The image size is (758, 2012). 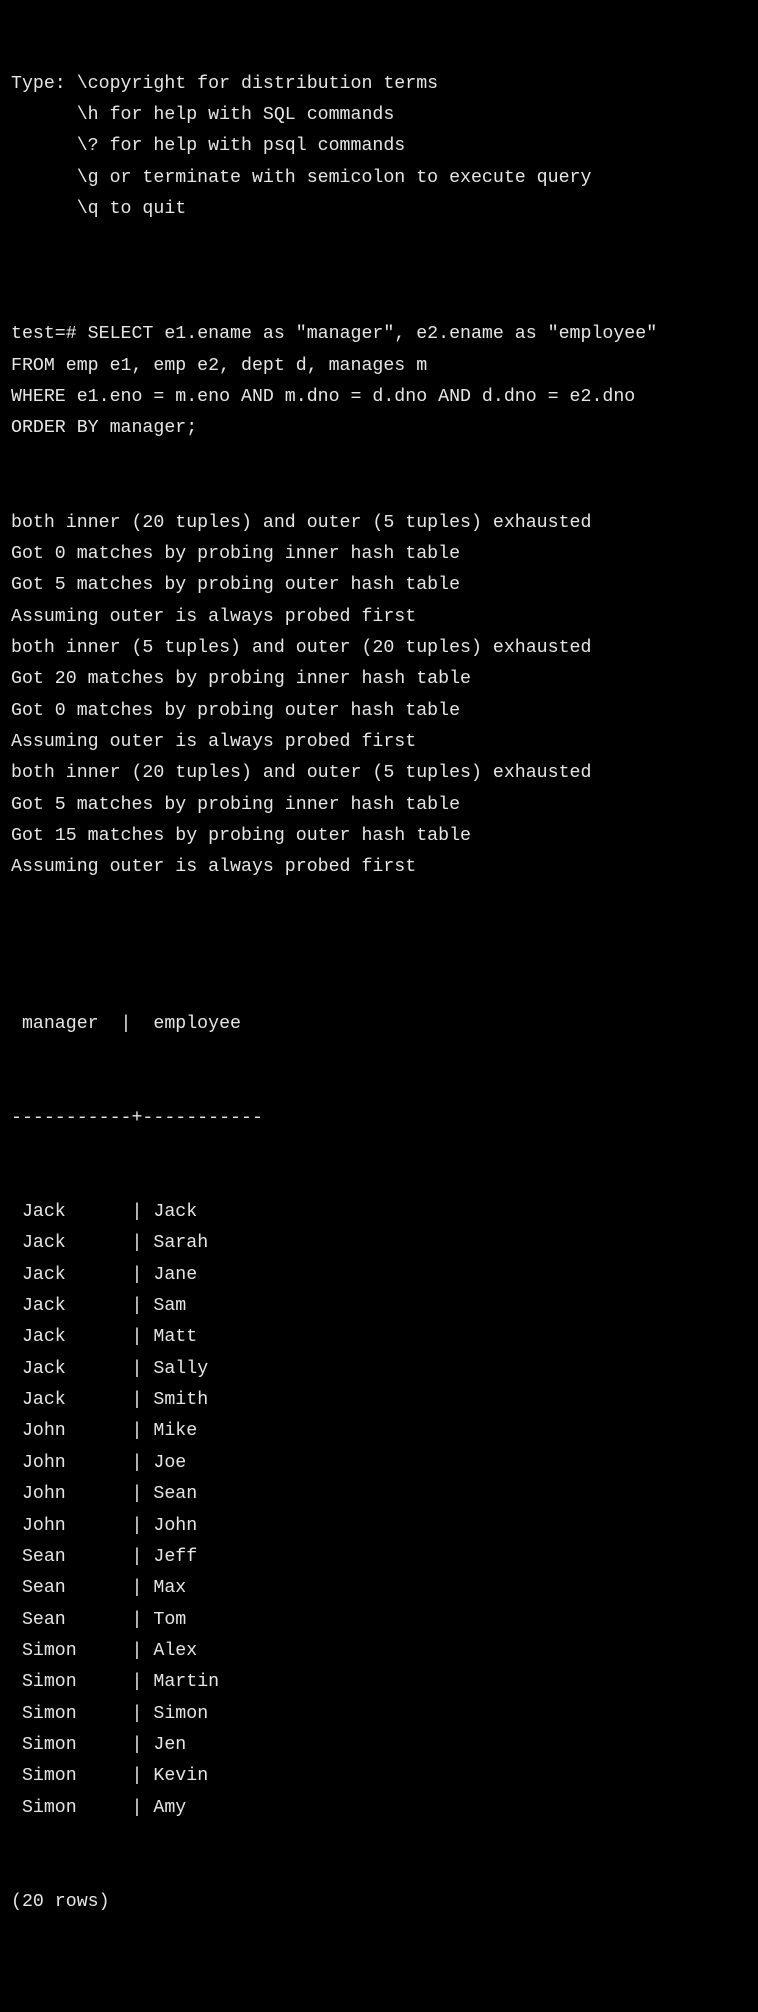 What do you see at coordinates (126, 1024) in the screenshot?
I see `result-header-row: manager | employee` at bounding box center [126, 1024].